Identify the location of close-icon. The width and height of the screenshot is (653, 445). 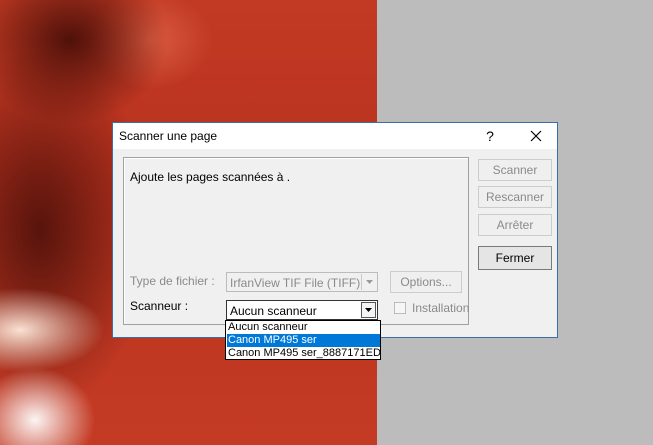
(536, 136).